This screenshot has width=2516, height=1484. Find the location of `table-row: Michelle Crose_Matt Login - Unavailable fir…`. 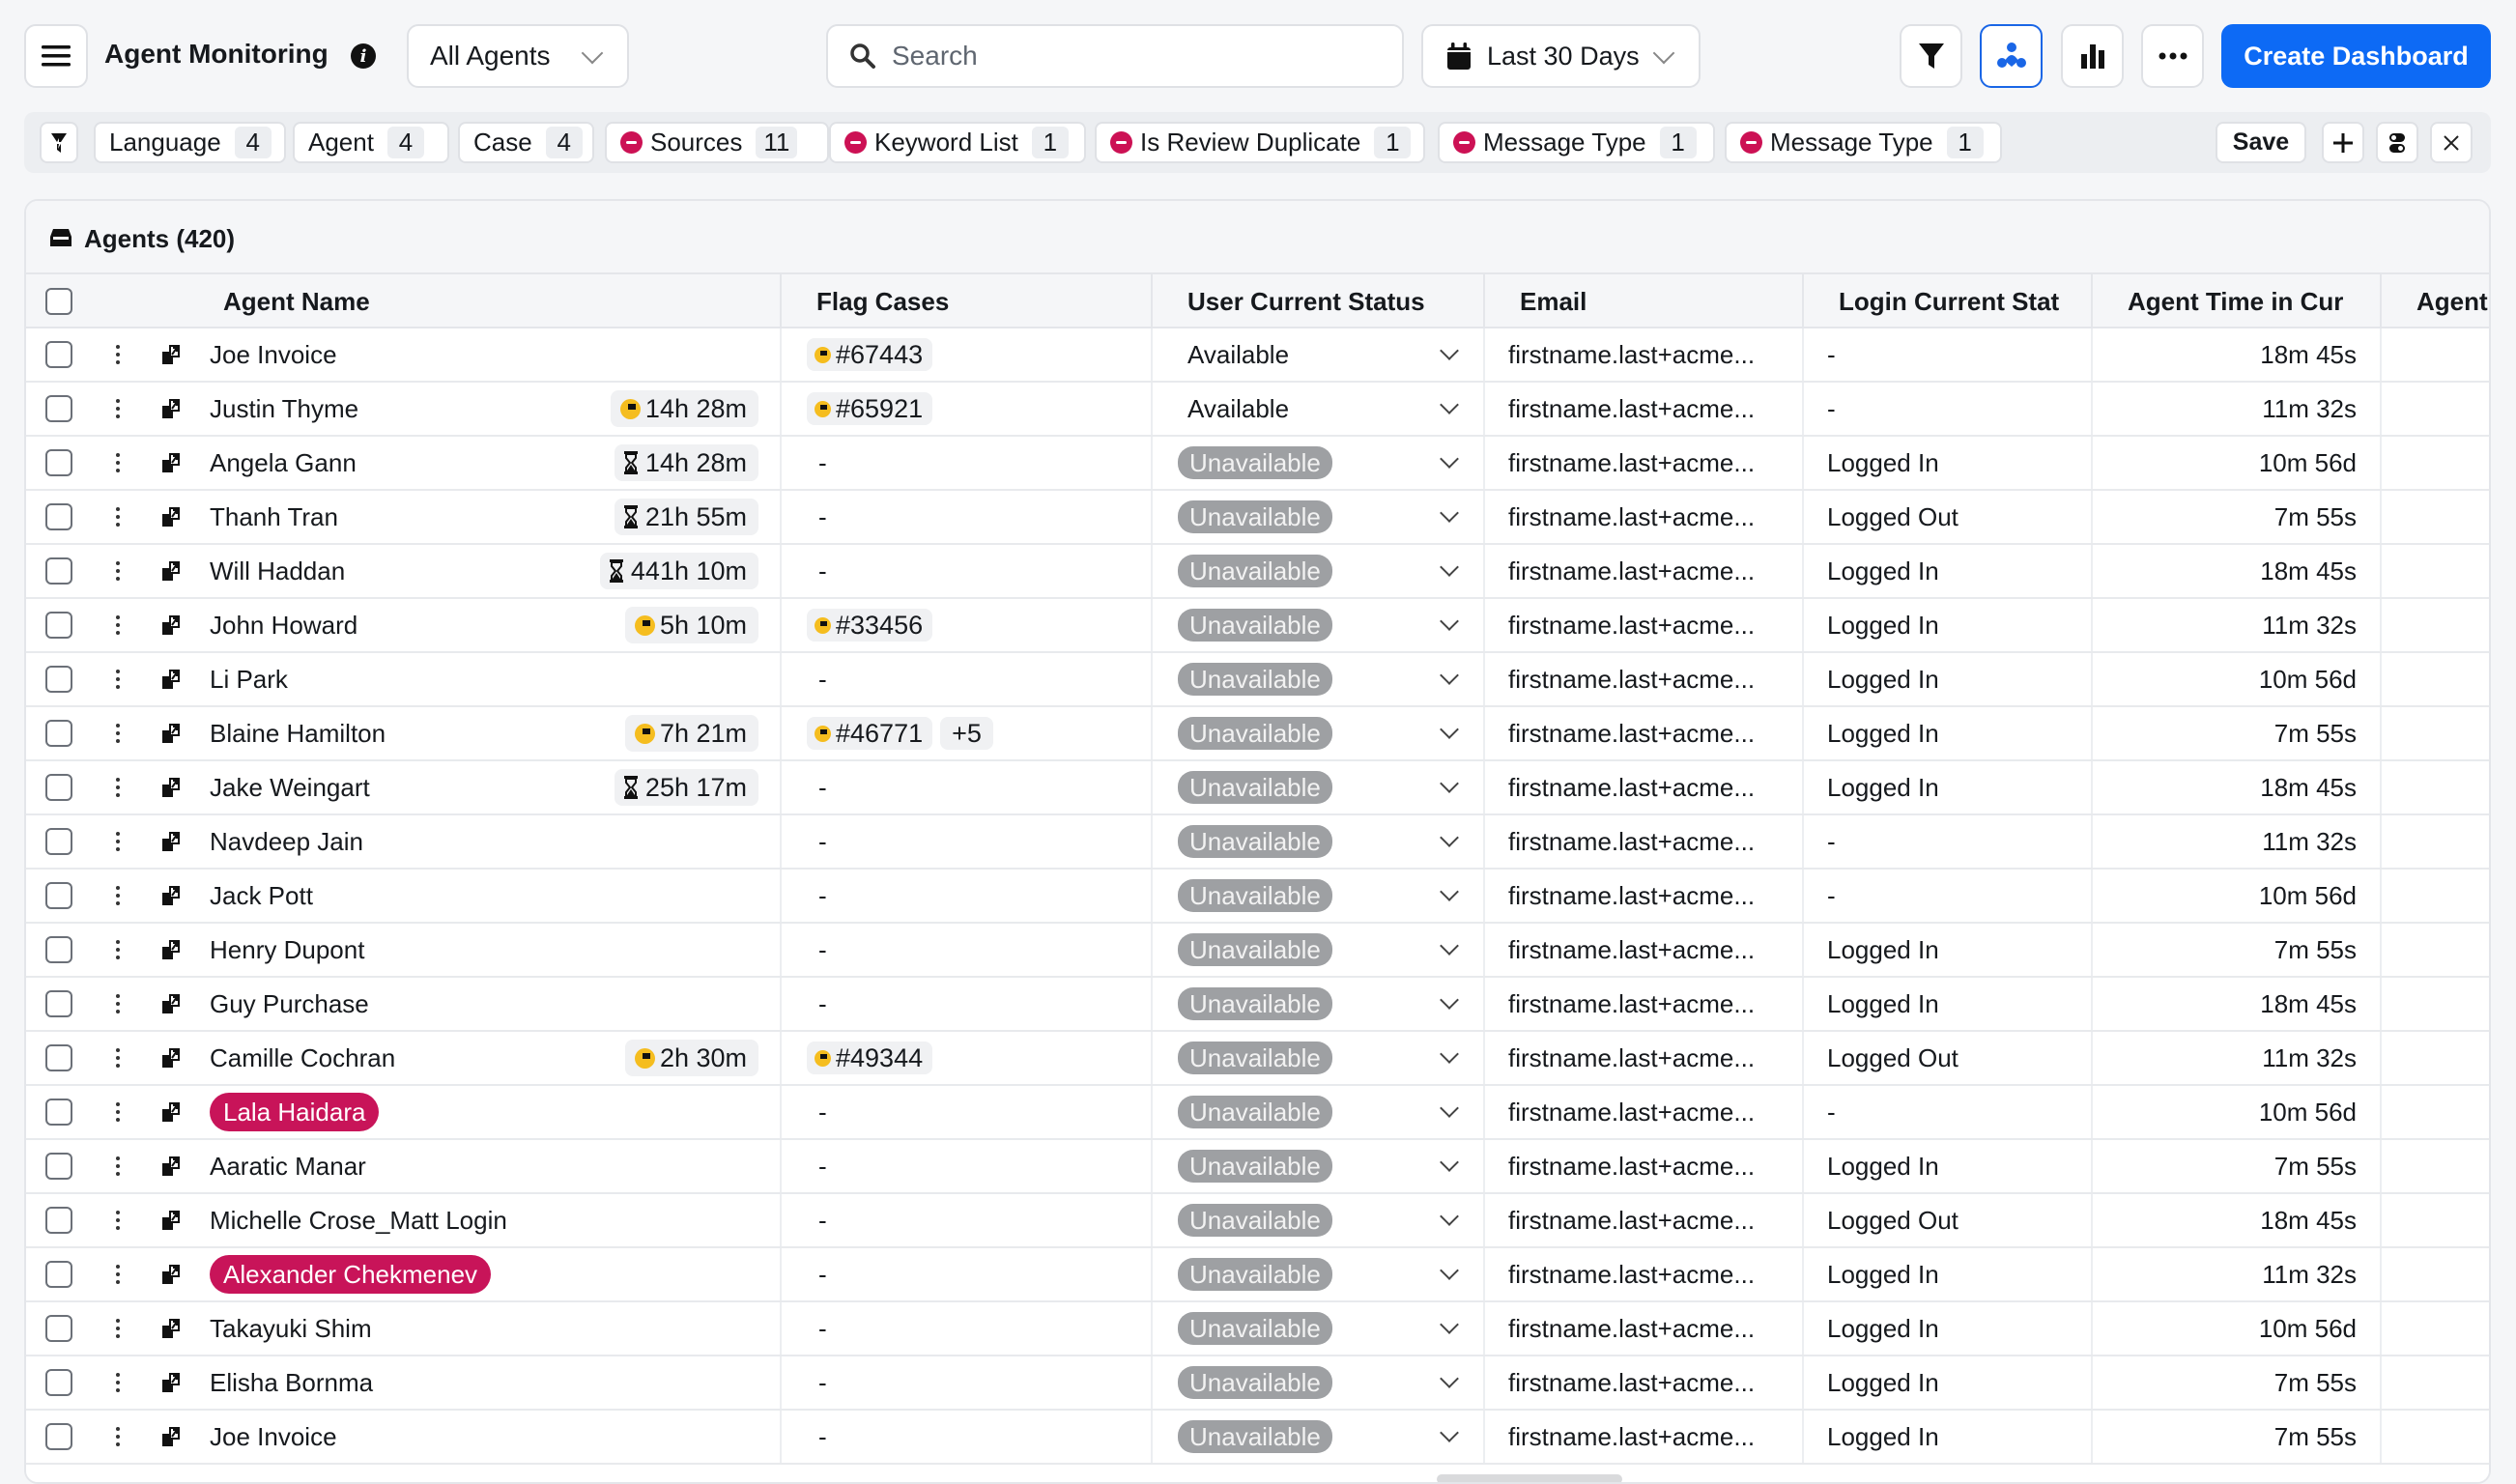

table-row: Michelle Crose_Matt Login - Unavailable fir… is located at coordinates (1257, 1221).